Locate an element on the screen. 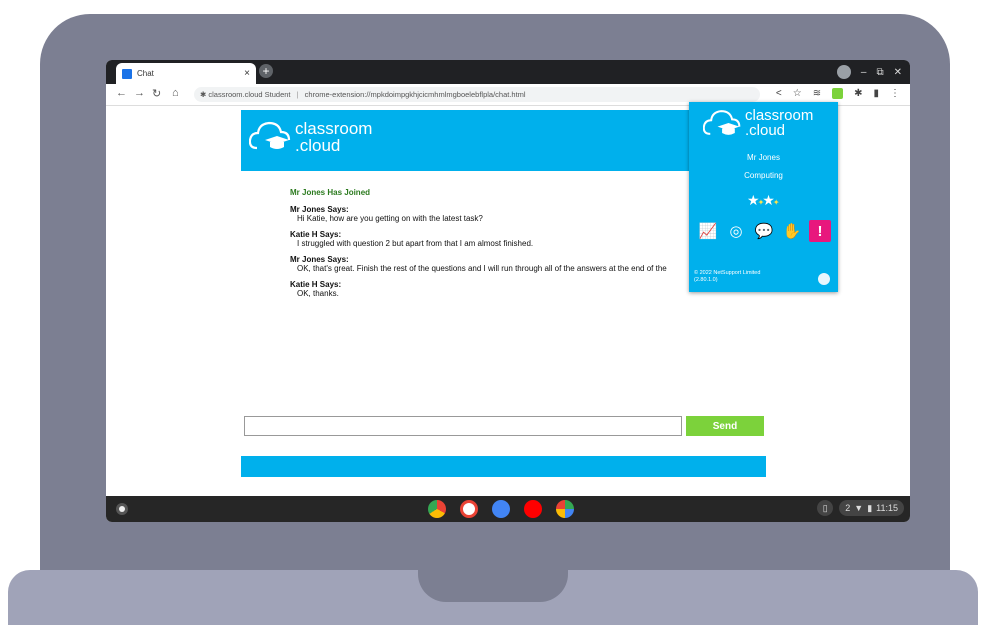 This screenshot has width=985, height=625. page-header: classroom .cloud is located at coordinates (503, 140).